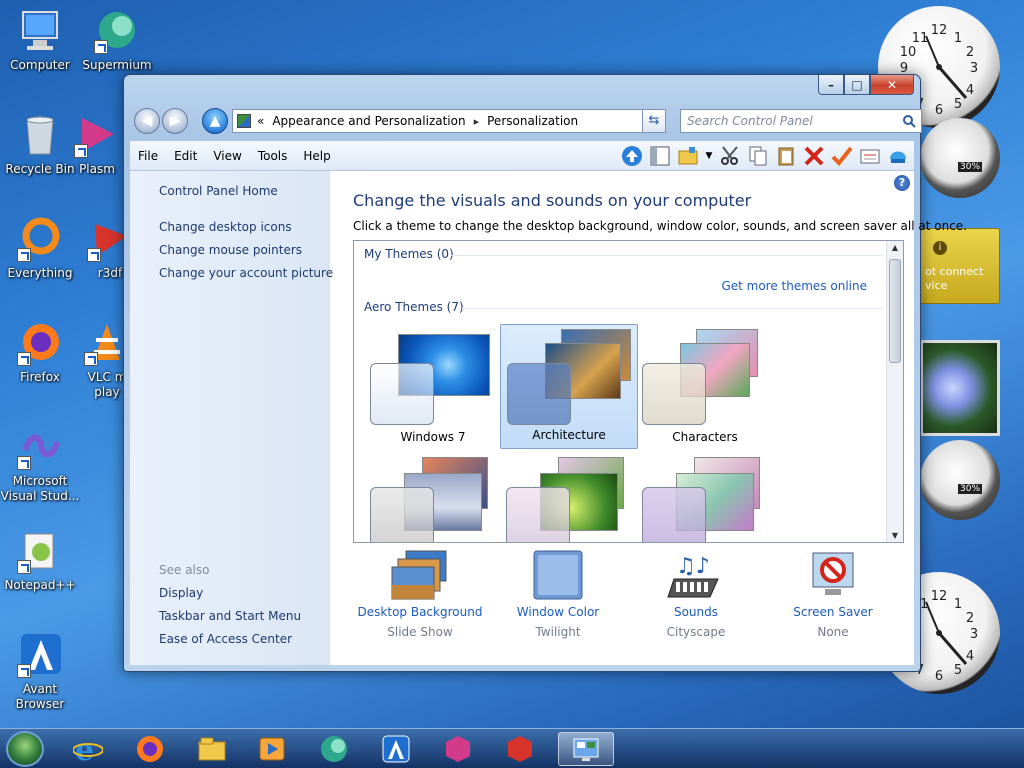 The image size is (1024, 768). What do you see at coordinates (218, 191) in the screenshot?
I see `control-panel-home-link: Control Panel Home` at bounding box center [218, 191].